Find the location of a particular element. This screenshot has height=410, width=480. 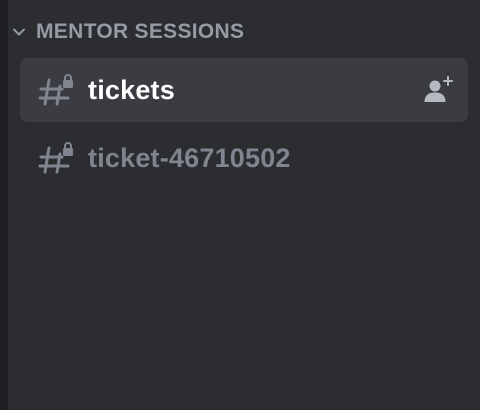

channel-item-ticket-46710502: ticket-46710502 is located at coordinates (244, 158).